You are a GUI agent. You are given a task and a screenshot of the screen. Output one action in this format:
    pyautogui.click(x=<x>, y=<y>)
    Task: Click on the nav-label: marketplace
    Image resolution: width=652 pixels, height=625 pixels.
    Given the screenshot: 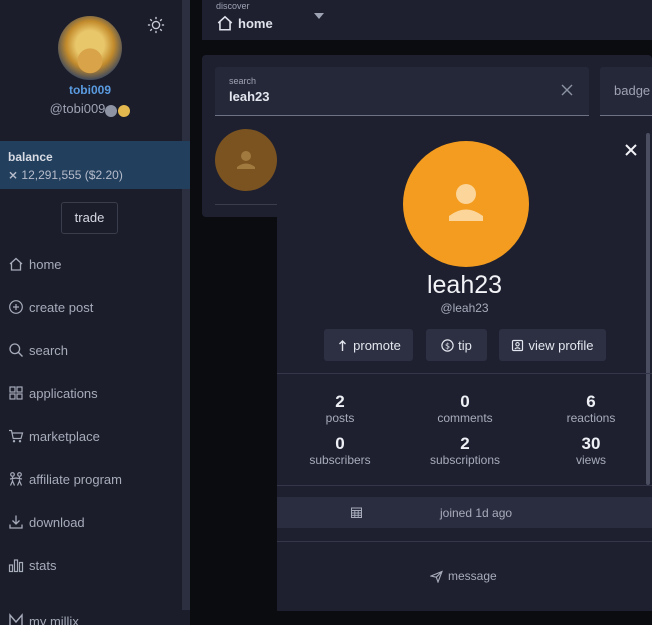 What is the action you would take?
    pyautogui.click(x=64, y=436)
    